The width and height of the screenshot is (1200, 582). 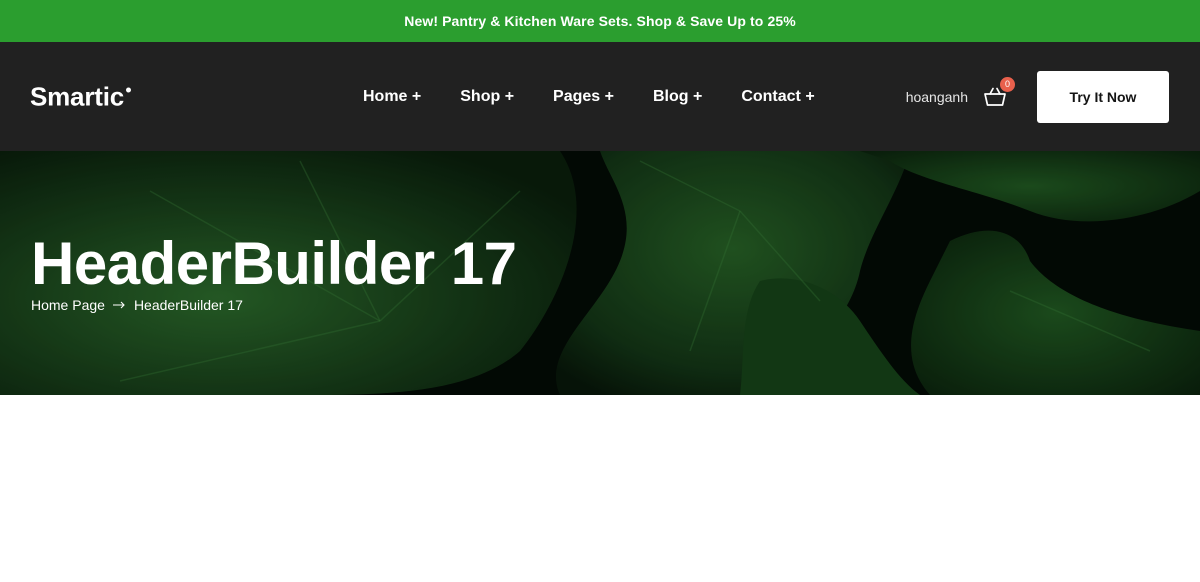 What do you see at coordinates (999, 93) in the screenshot?
I see `cart-button: 0` at bounding box center [999, 93].